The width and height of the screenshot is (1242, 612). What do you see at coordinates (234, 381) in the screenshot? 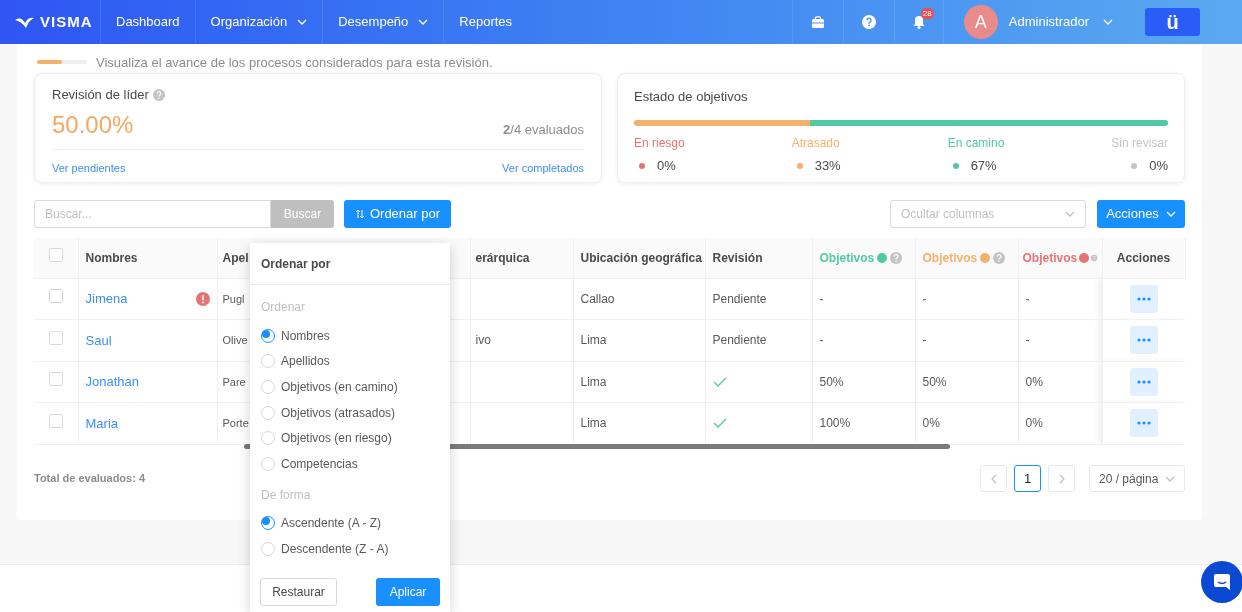
I see `table-cell: Pare` at bounding box center [234, 381].